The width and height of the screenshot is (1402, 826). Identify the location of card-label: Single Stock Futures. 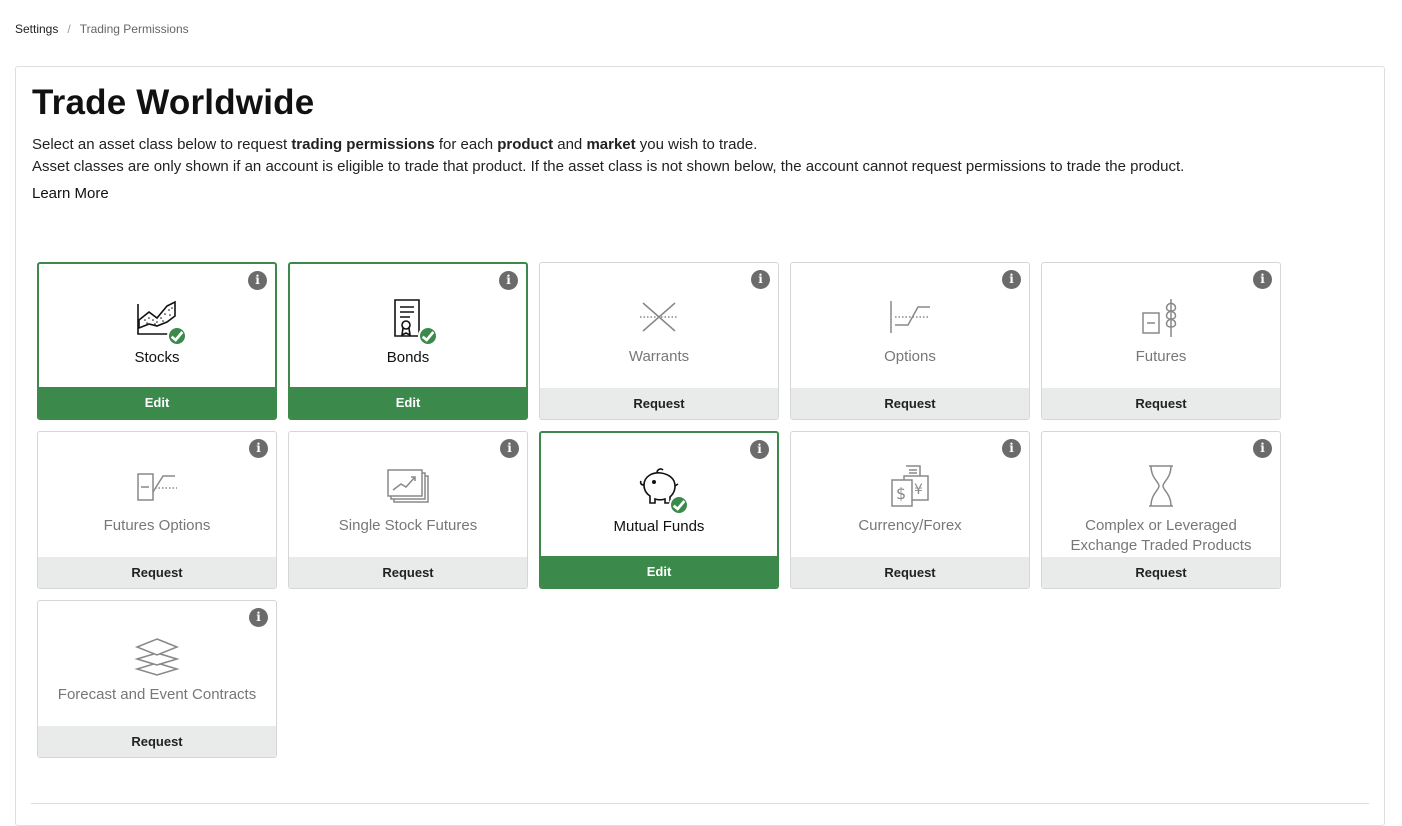
(408, 525).